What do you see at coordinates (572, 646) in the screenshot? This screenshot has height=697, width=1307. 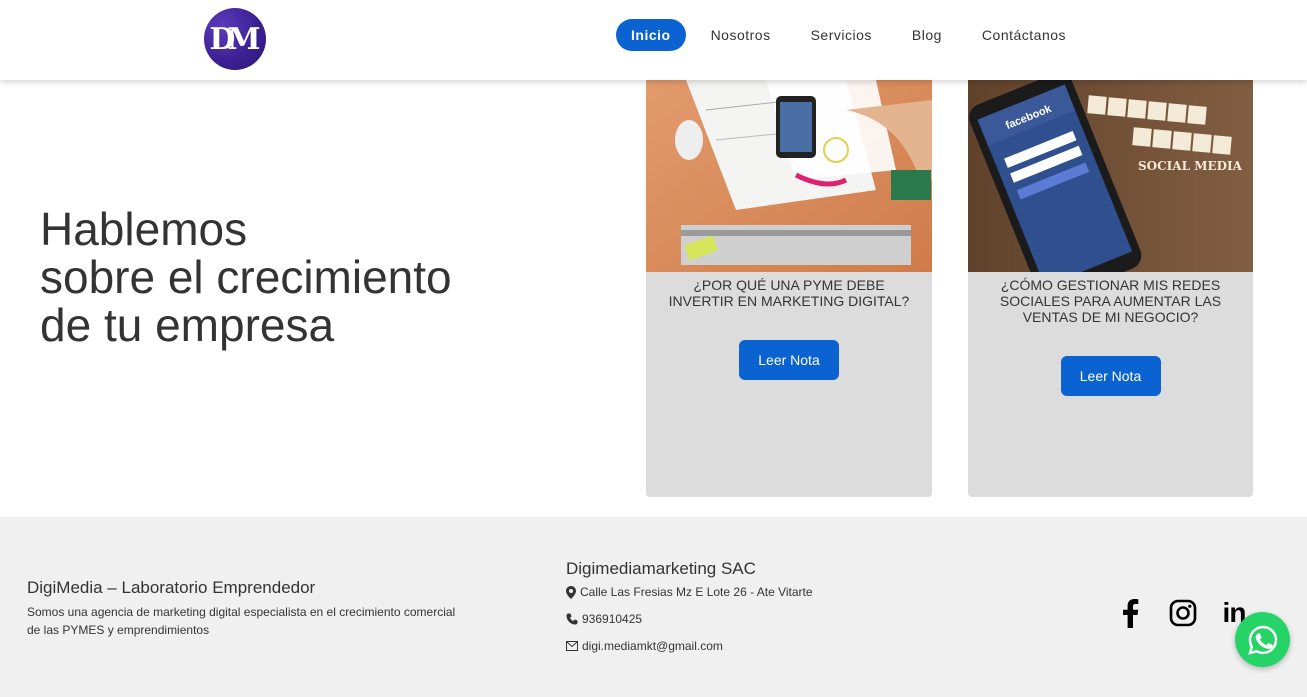 I see `envelope-icon` at bounding box center [572, 646].